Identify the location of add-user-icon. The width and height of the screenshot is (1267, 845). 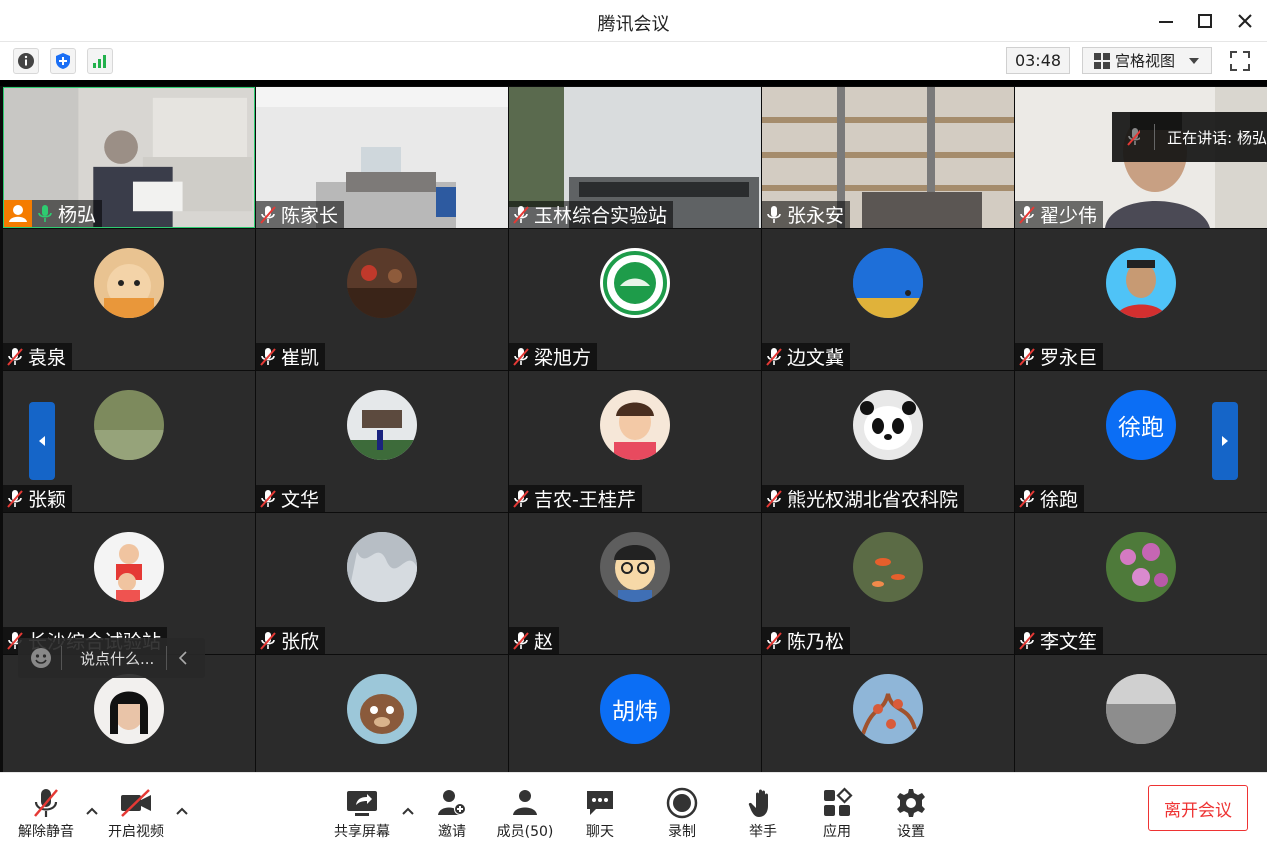
(452, 802).